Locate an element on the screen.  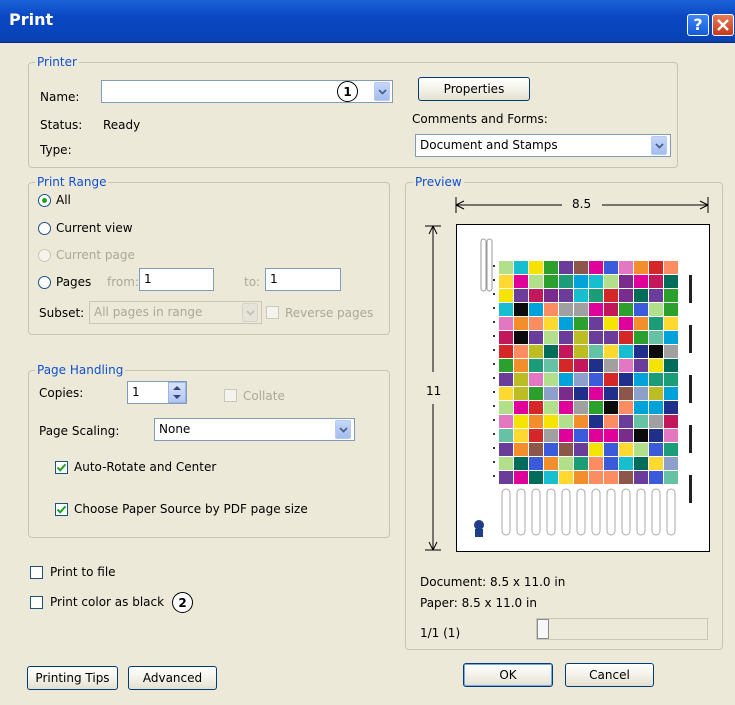
comments-dropdown-button is located at coordinates (659, 145).